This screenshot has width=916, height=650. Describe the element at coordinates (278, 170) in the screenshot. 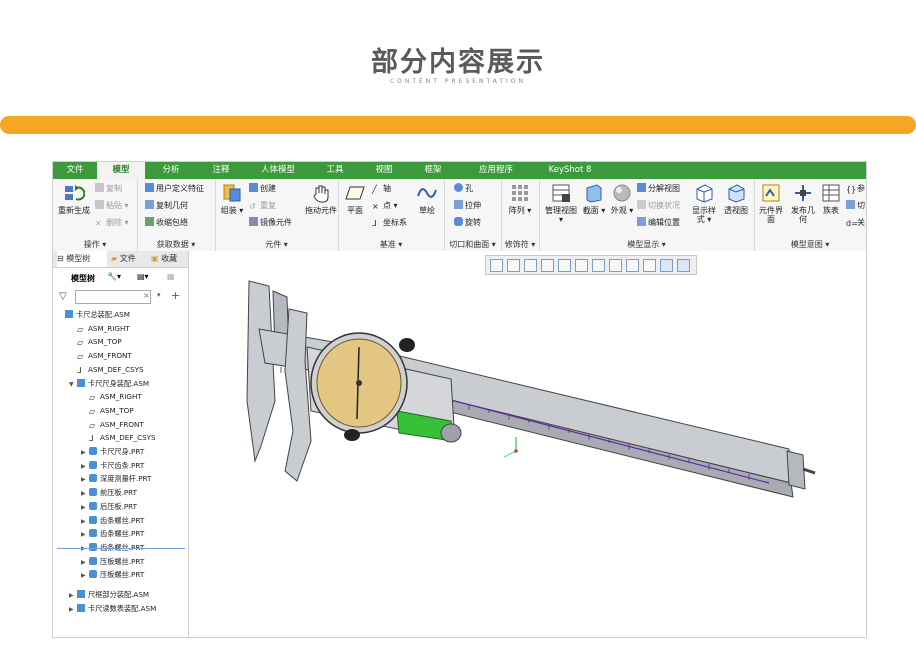

I see `tab-human-model: 人体模型` at that location.